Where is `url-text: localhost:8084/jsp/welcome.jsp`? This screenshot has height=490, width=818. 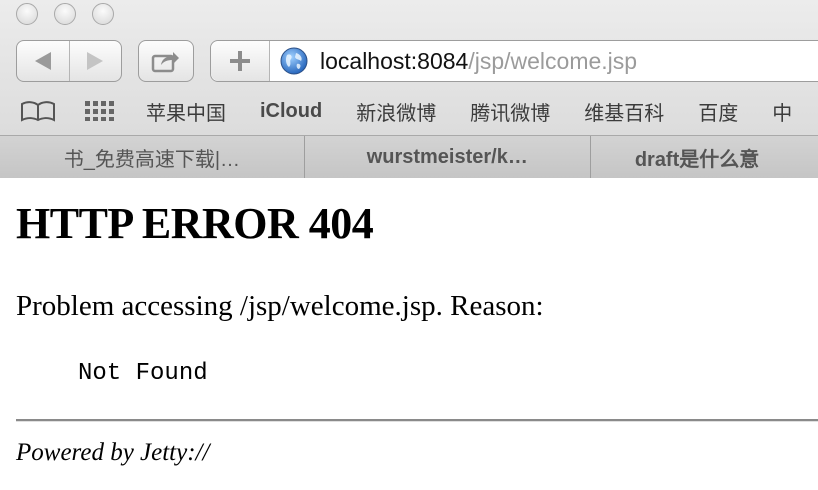 url-text: localhost:8084/jsp/welcome.jsp is located at coordinates (478, 61).